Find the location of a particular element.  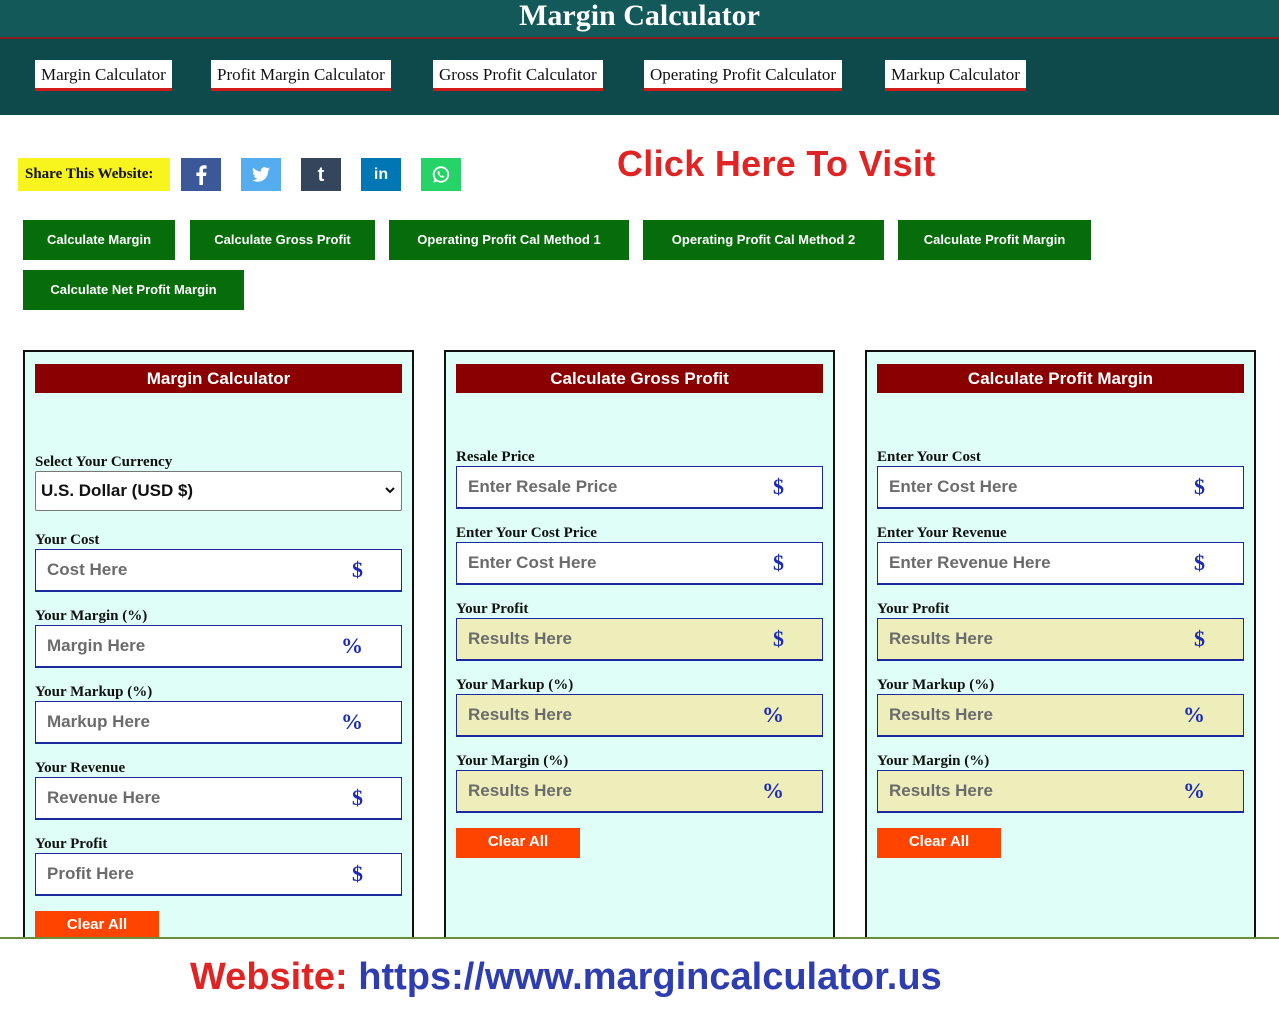

currency-label: Select Your Currency is located at coordinates (104, 462).